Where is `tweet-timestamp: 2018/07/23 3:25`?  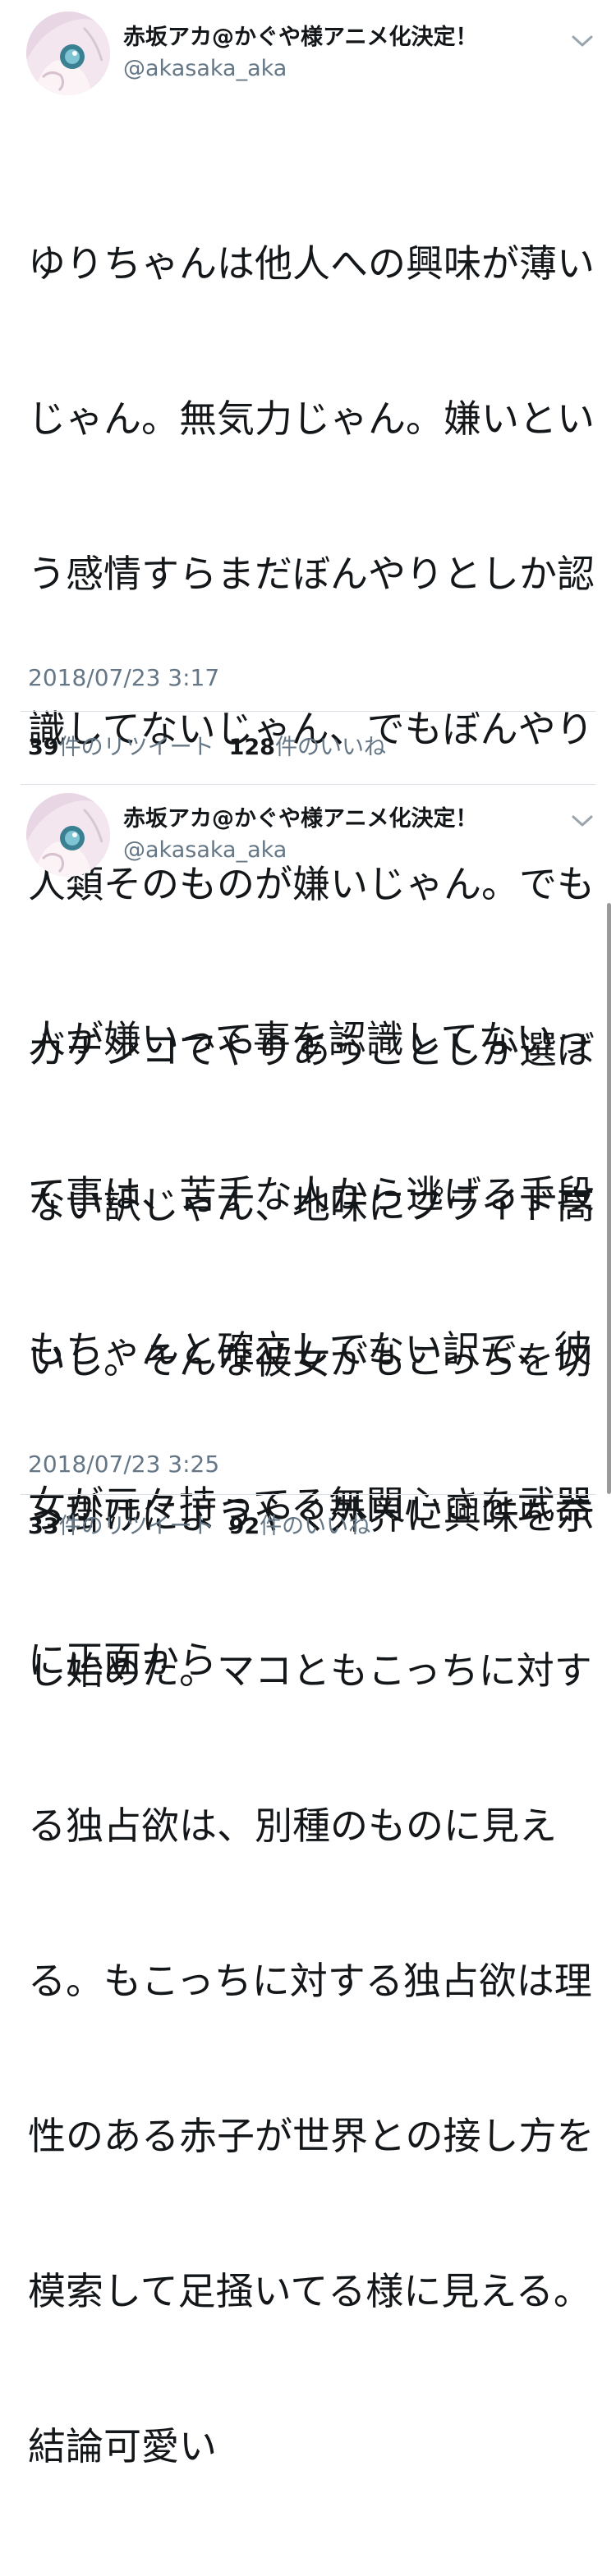
tweet-timestamp: 2018/07/23 3:25 is located at coordinates (124, 1465).